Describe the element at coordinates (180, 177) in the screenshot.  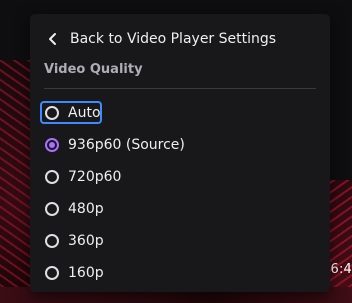
I see `quality-option-720p60: 720p60` at that location.